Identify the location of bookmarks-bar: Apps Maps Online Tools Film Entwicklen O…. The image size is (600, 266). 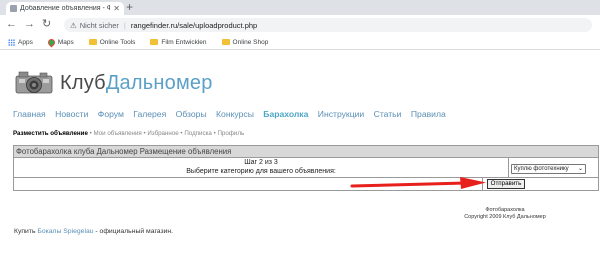
(300, 42).